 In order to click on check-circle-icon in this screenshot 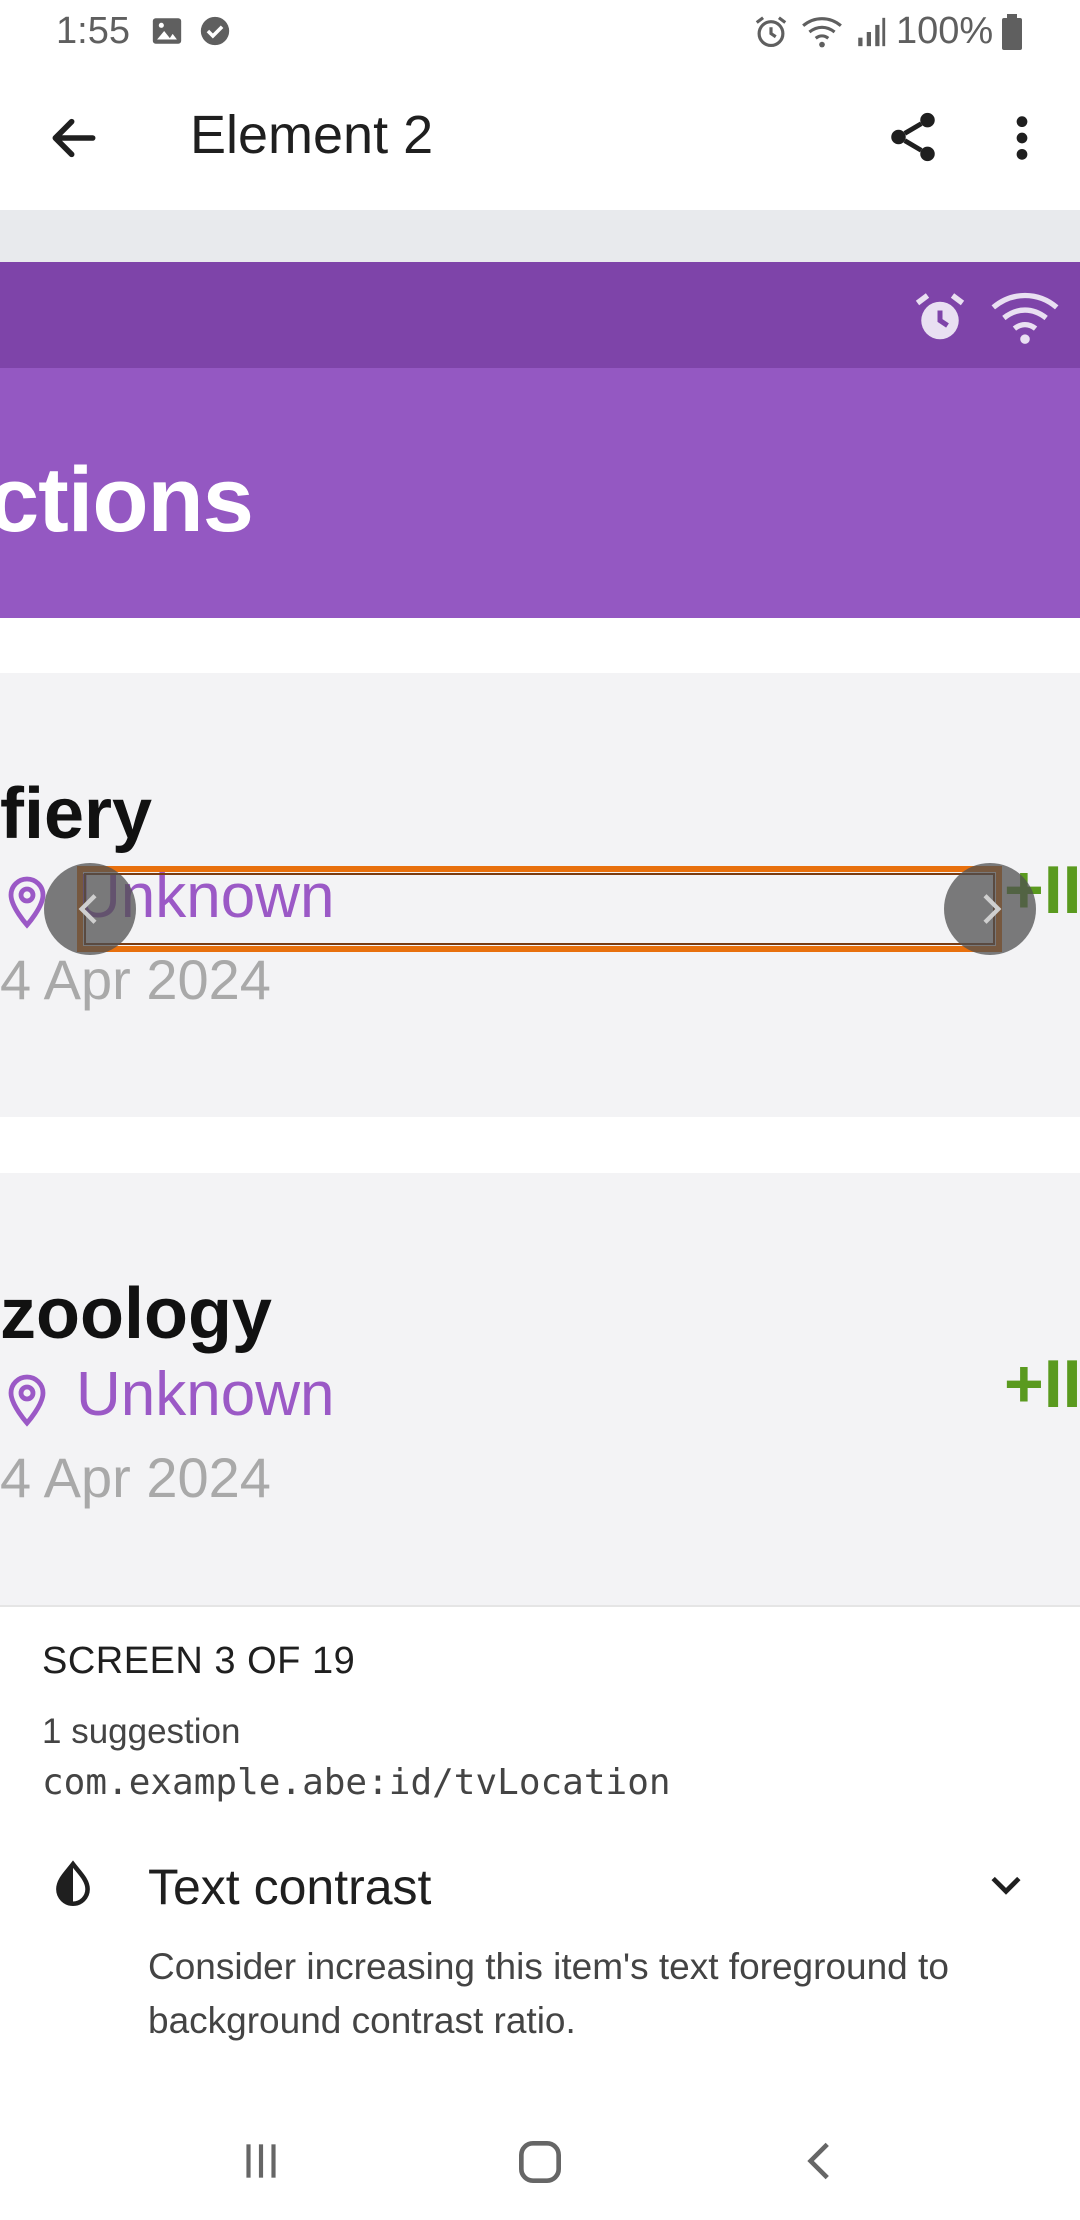, I will do `click(215, 31)`.